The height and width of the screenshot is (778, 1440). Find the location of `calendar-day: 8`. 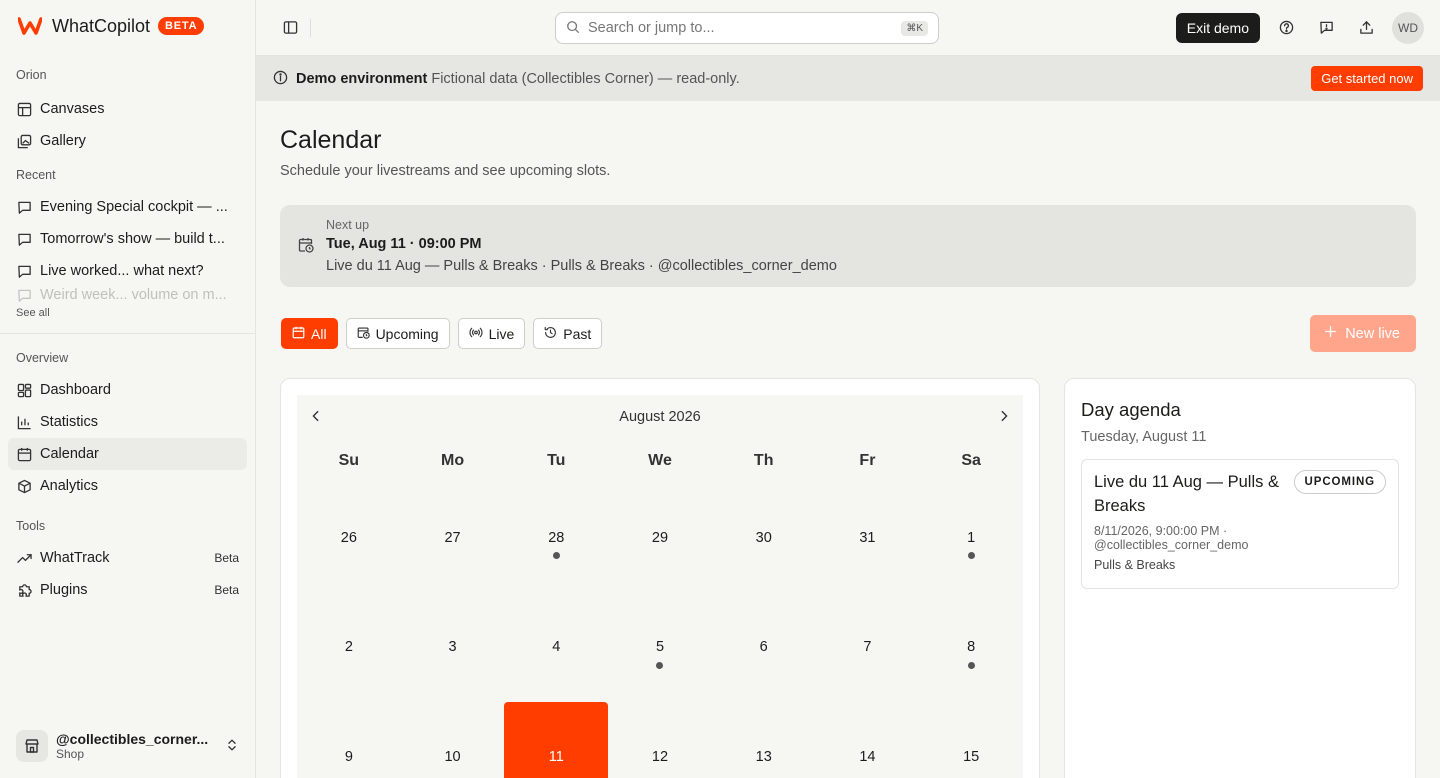

calendar-day: 8 is located at coordinates (971, 648).